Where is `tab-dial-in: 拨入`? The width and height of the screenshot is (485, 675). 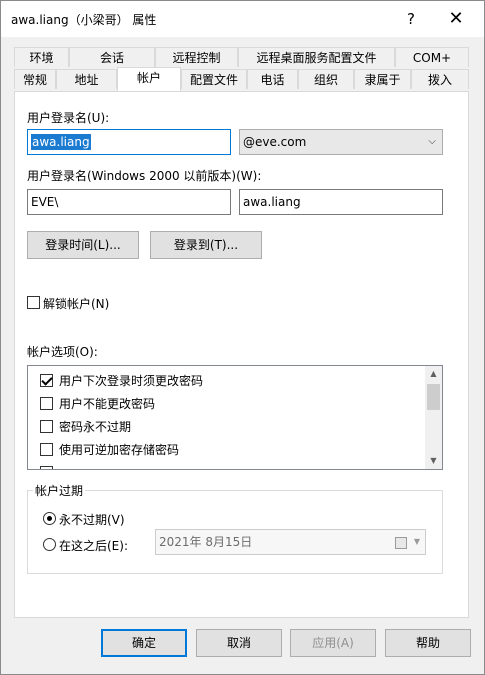
tab-dial-in: 拨入 is located at coordinates (440, 79).